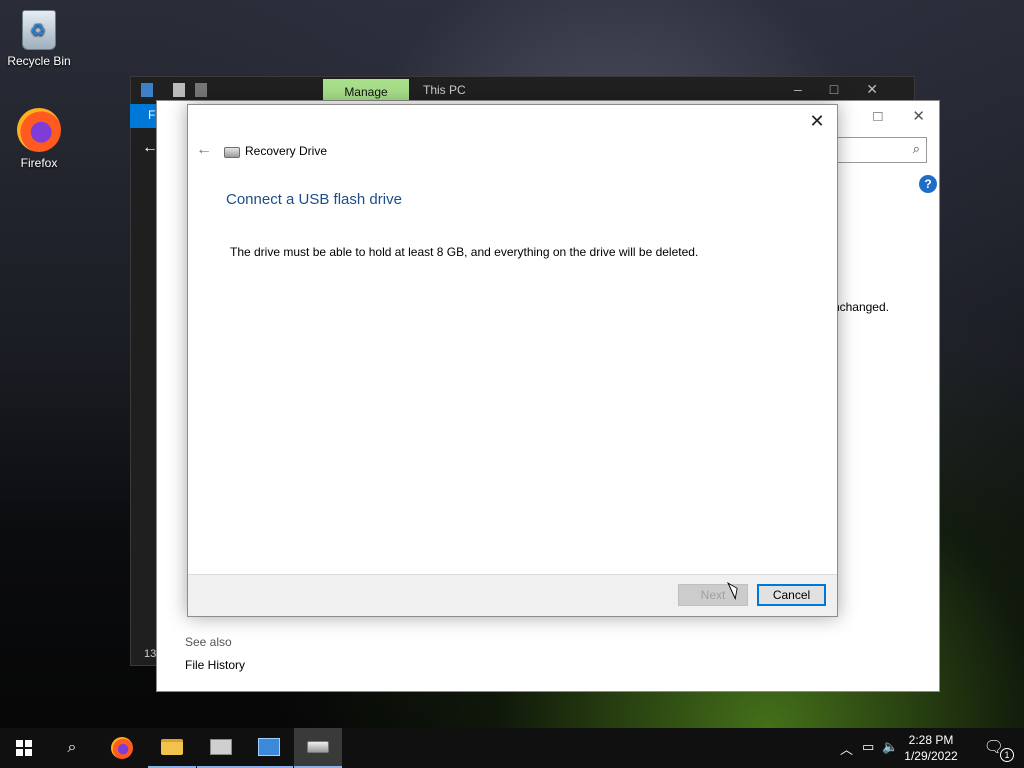  I want to click on file-history-link: File History, so click(215, 665).